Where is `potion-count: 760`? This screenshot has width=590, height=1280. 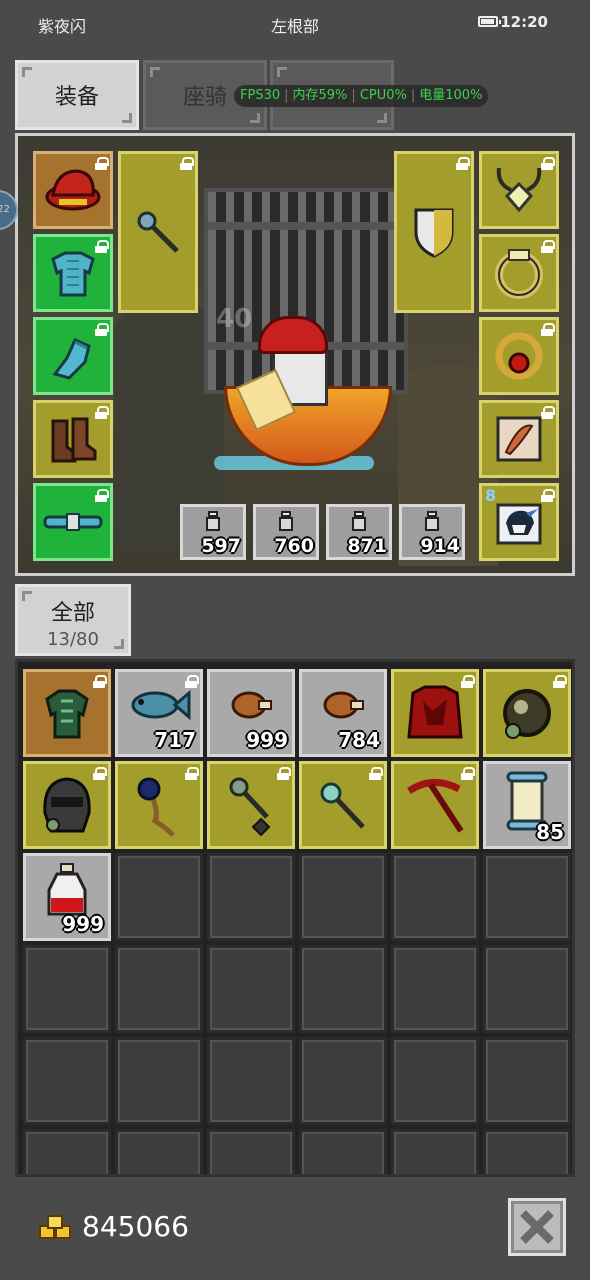
potion-count: 760 is located at coordinates (294, 546).